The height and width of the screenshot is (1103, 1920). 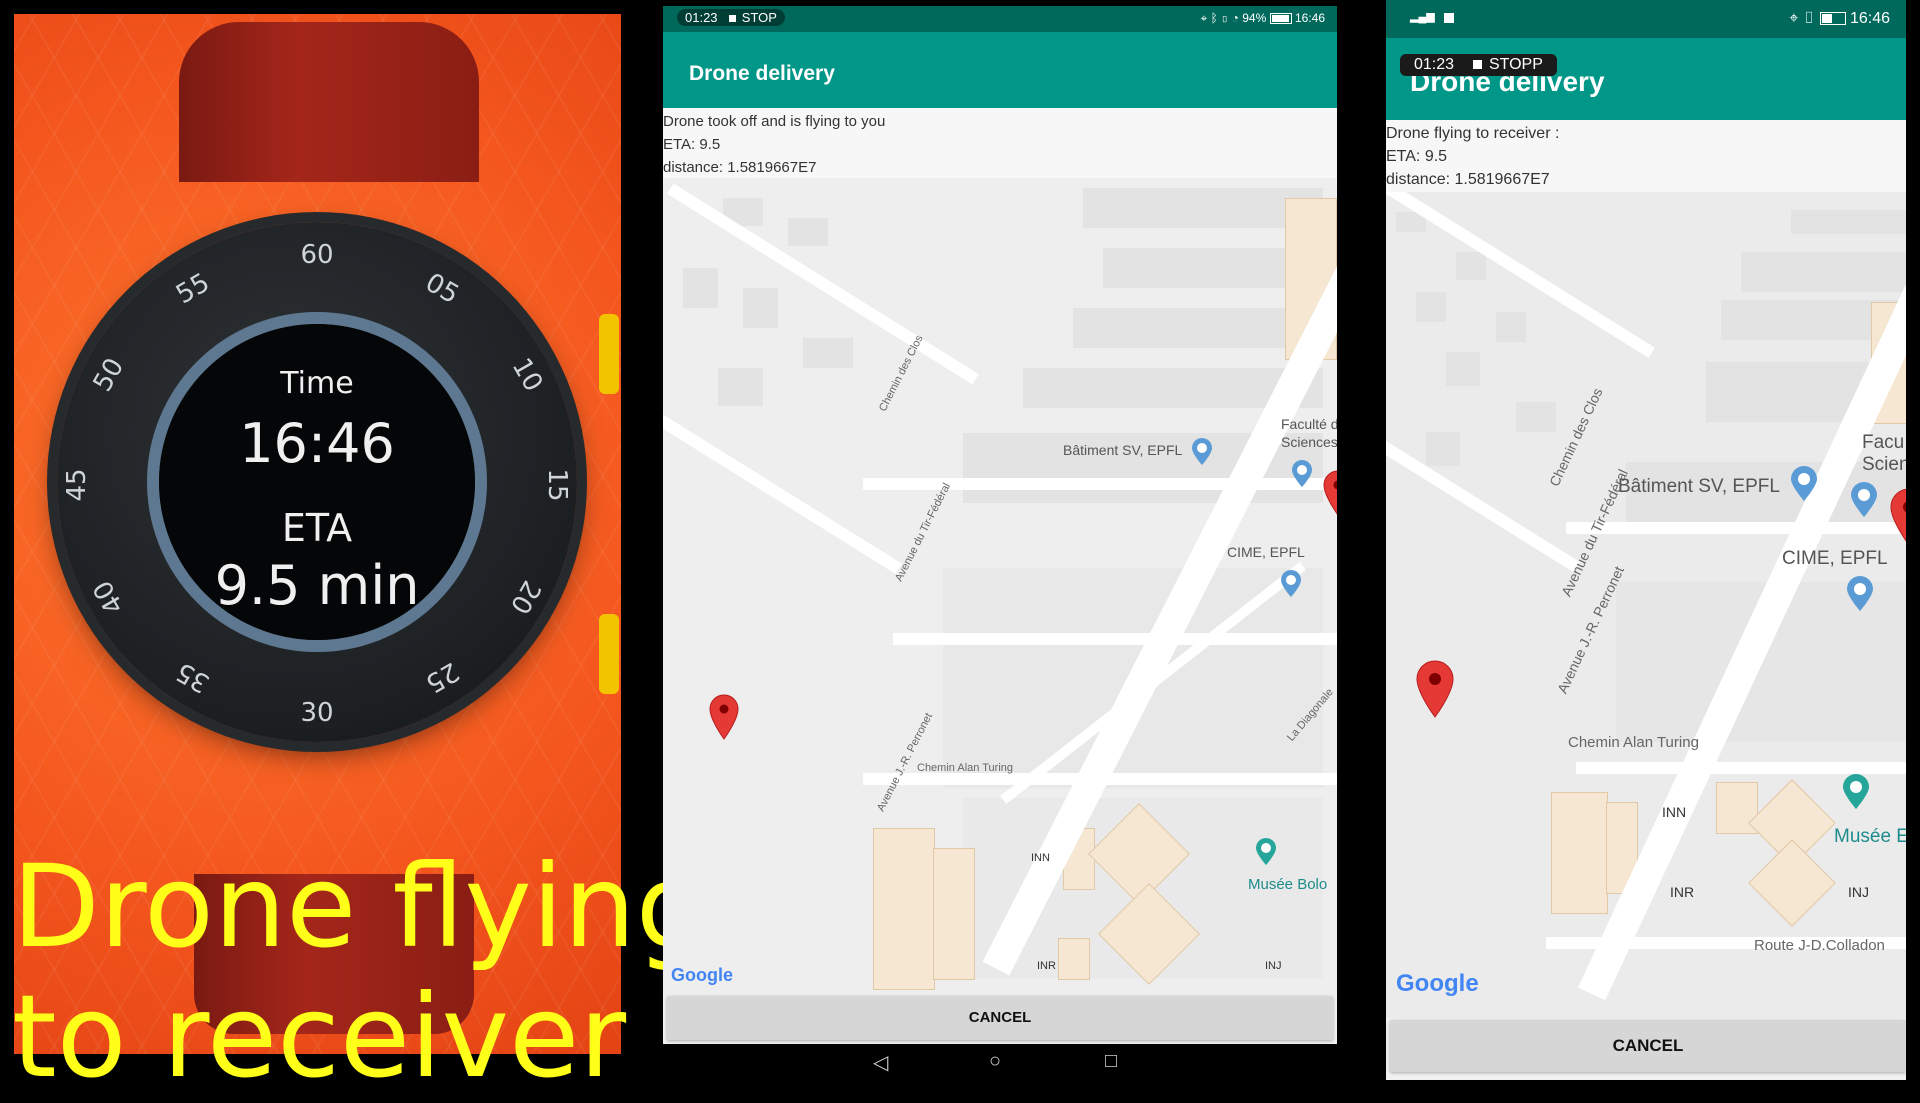 What do you see at coordinates (1309, 442) in the screenshot?
I see `place-label-sciences: Sciences` at bounding box center [1309, 442].